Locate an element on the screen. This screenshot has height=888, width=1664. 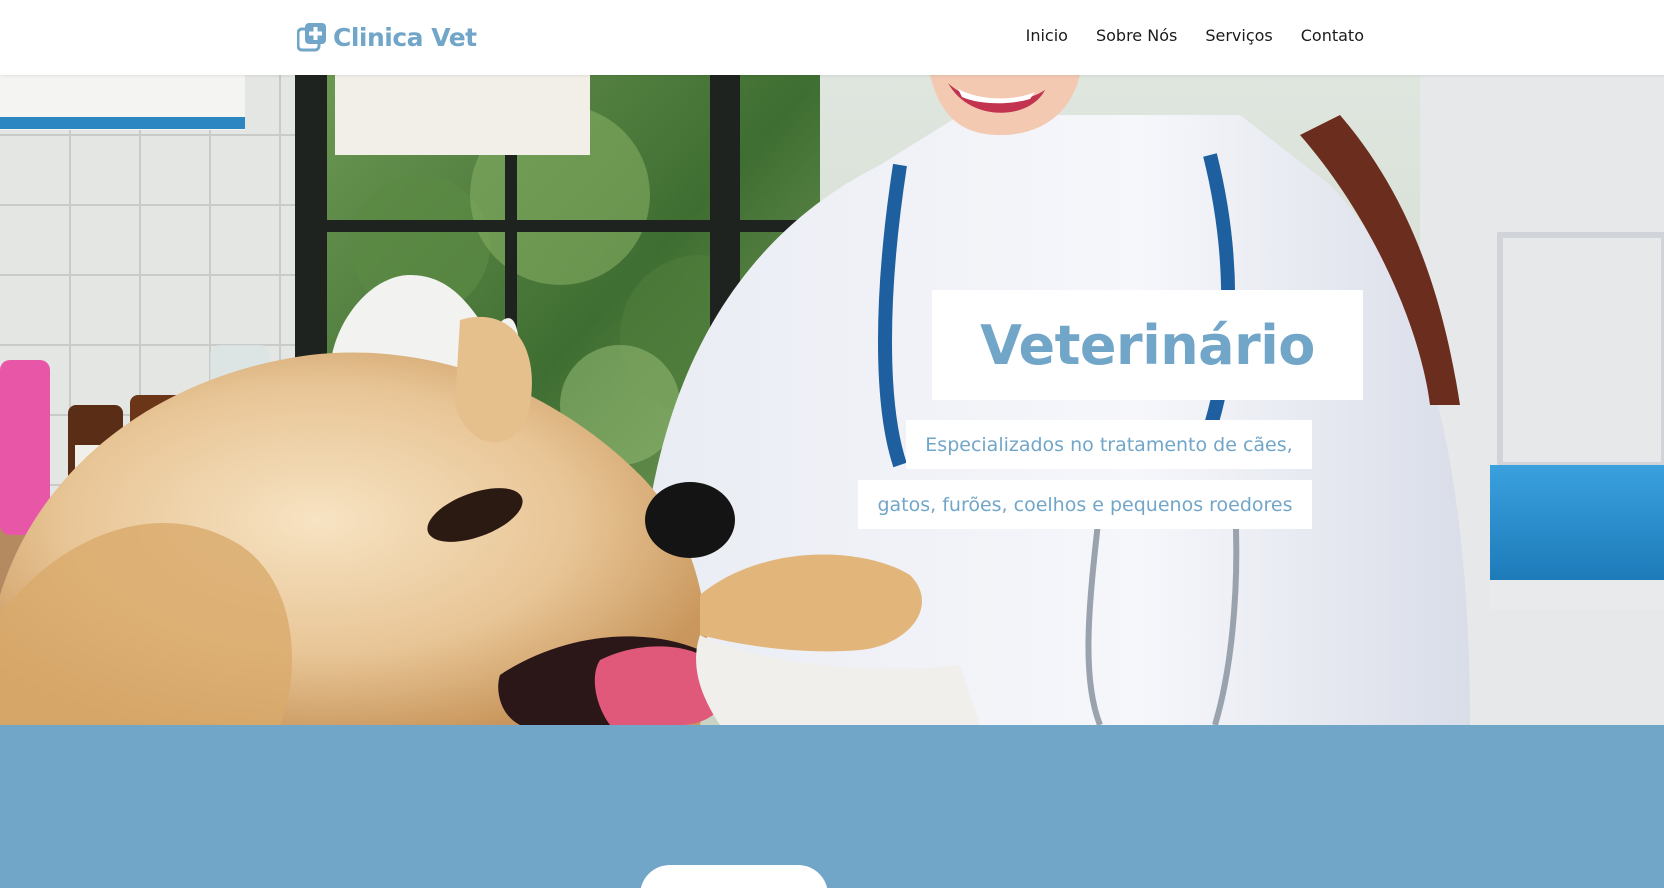
logo: Clinica Vet is located at coordinates (387, 37).